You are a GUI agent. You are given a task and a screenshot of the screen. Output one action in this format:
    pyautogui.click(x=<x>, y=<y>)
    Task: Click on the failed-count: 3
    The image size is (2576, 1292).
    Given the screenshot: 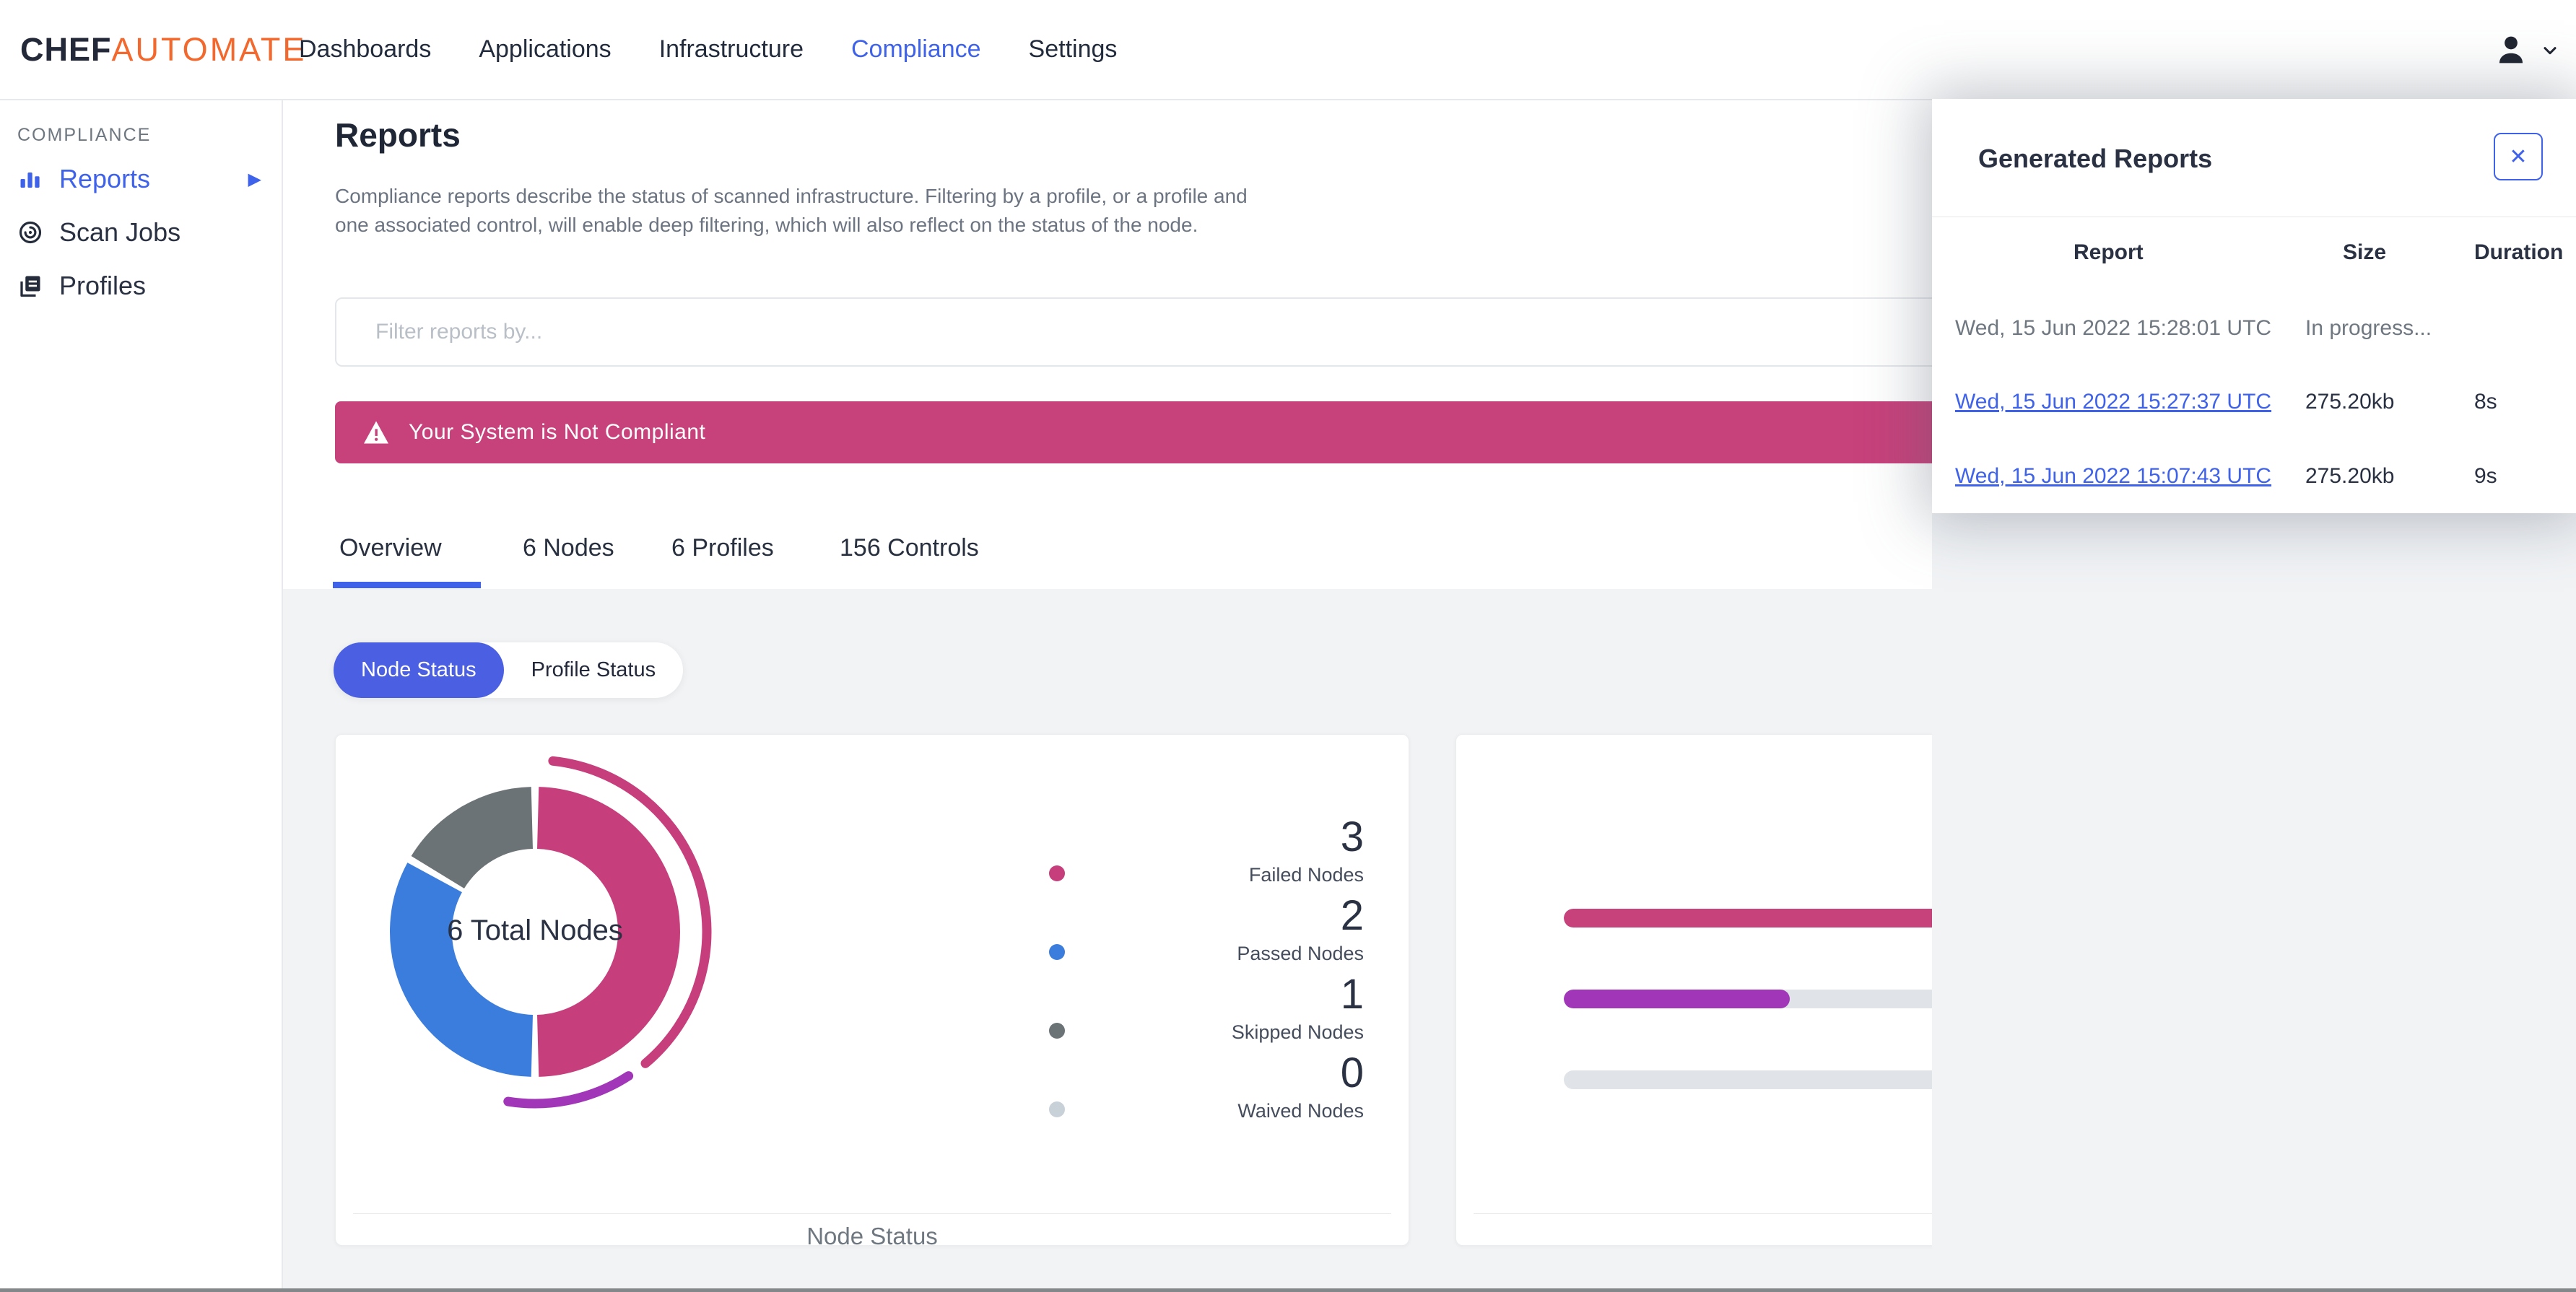 What is the action you would take?
    pyautogui.click(x=1352, y=836)
    